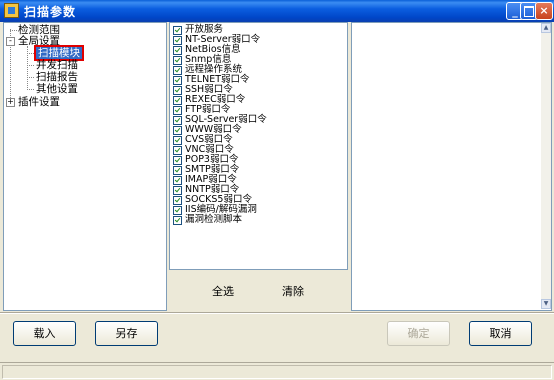 Image resolution: width=554 pixels, height=380 pixels. I want to click on close-button: ×, so click(544, 11).